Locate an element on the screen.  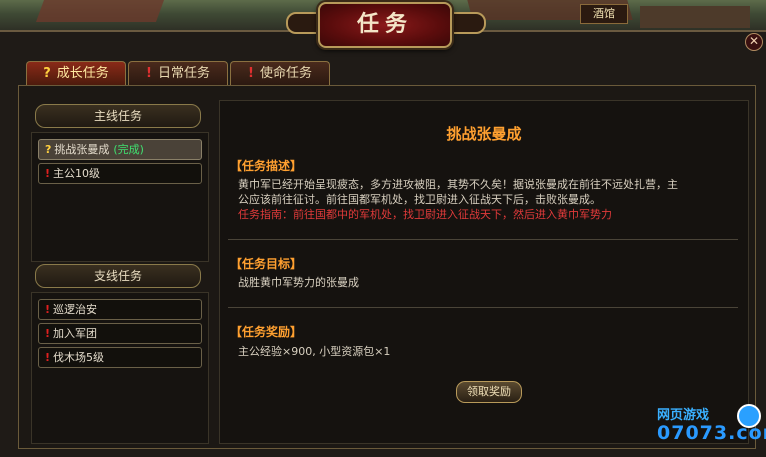
quest-name: 加入军团 is located at coordinates (75, 333).